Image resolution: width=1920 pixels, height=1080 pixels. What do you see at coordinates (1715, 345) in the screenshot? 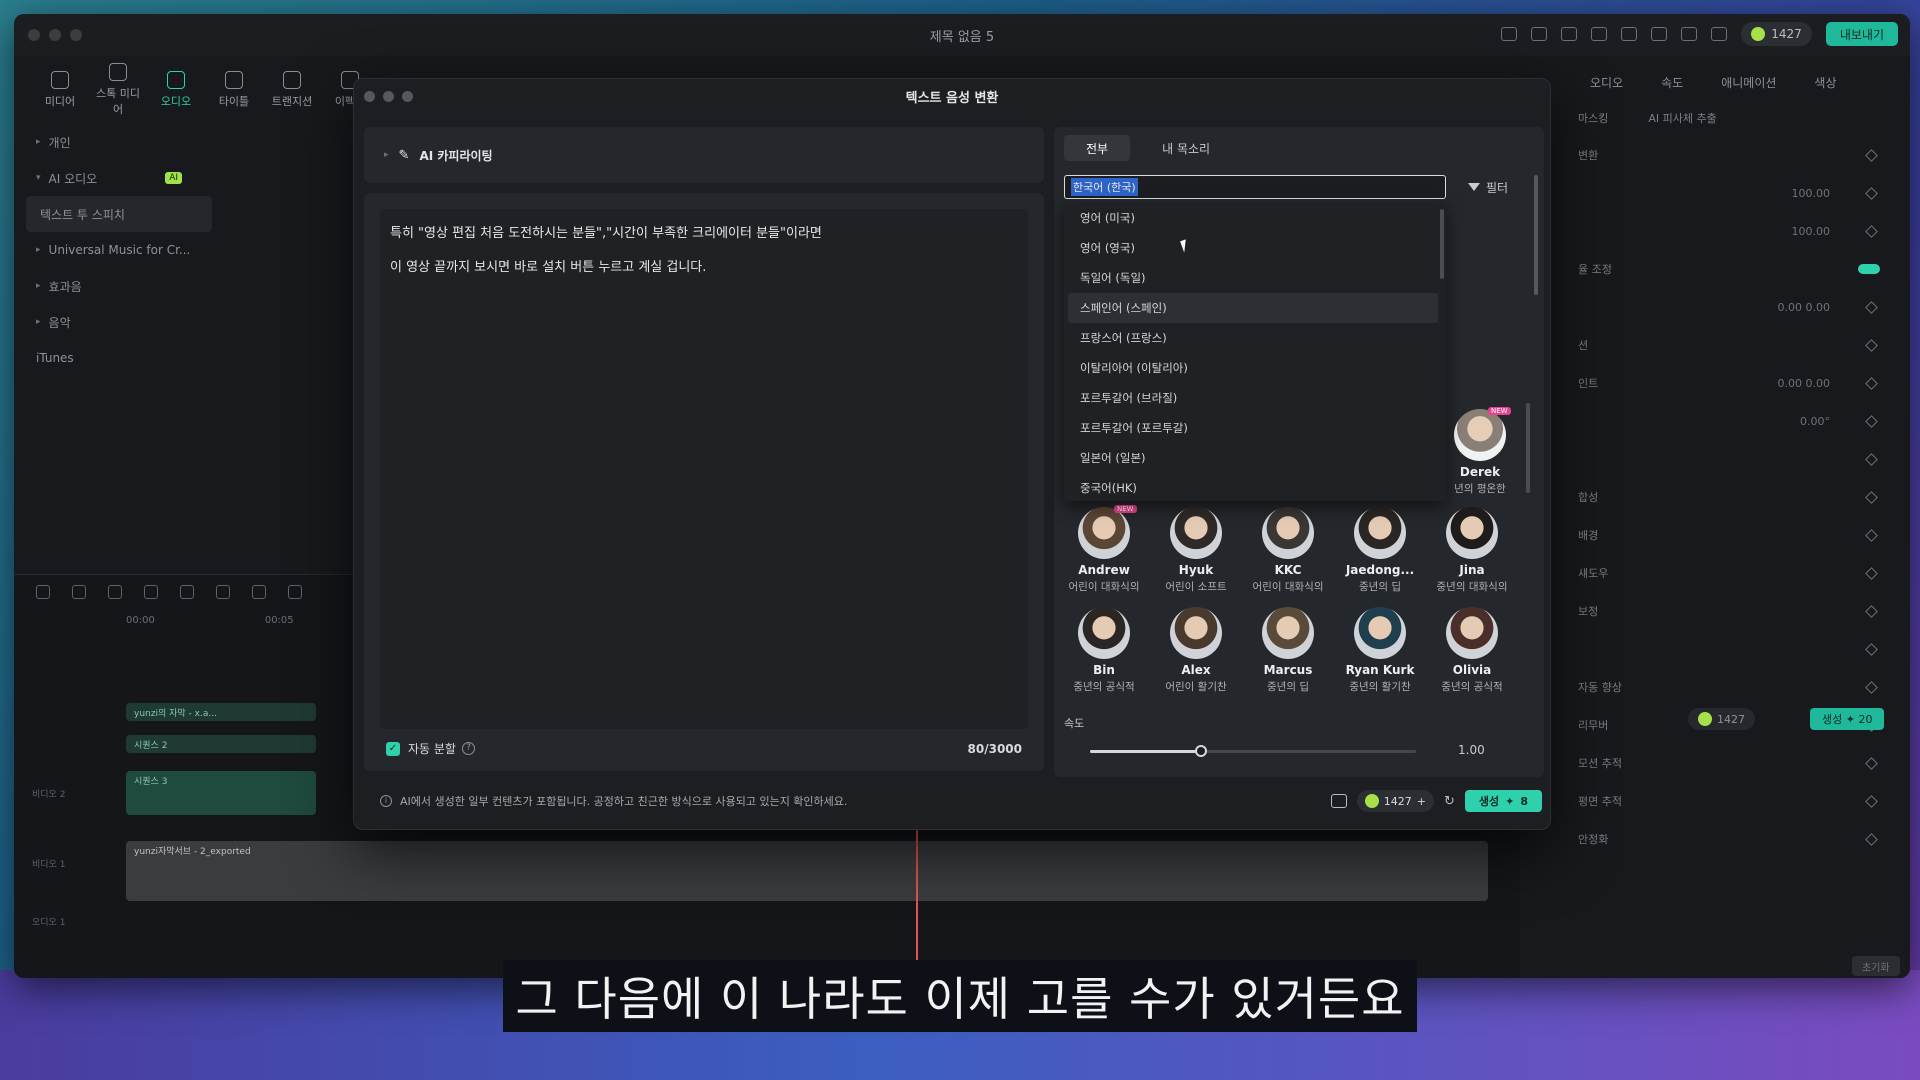
I see `inspector-row: 션` at bounding box center [1715, 345].